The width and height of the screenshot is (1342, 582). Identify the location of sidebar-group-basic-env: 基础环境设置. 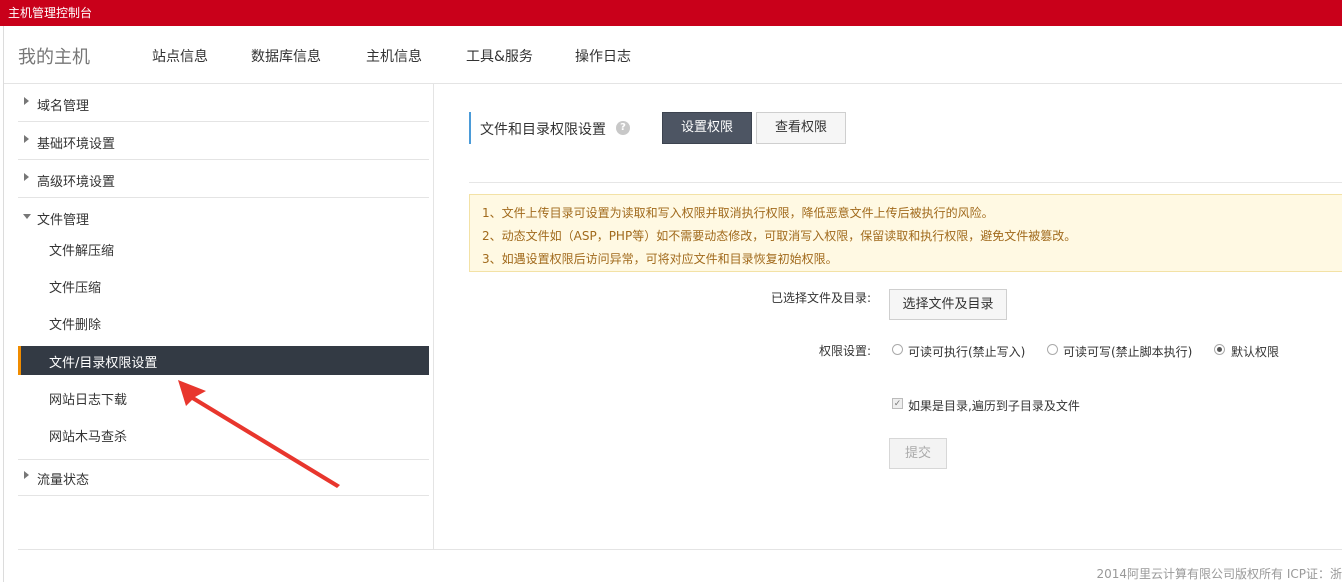
(223, 141).